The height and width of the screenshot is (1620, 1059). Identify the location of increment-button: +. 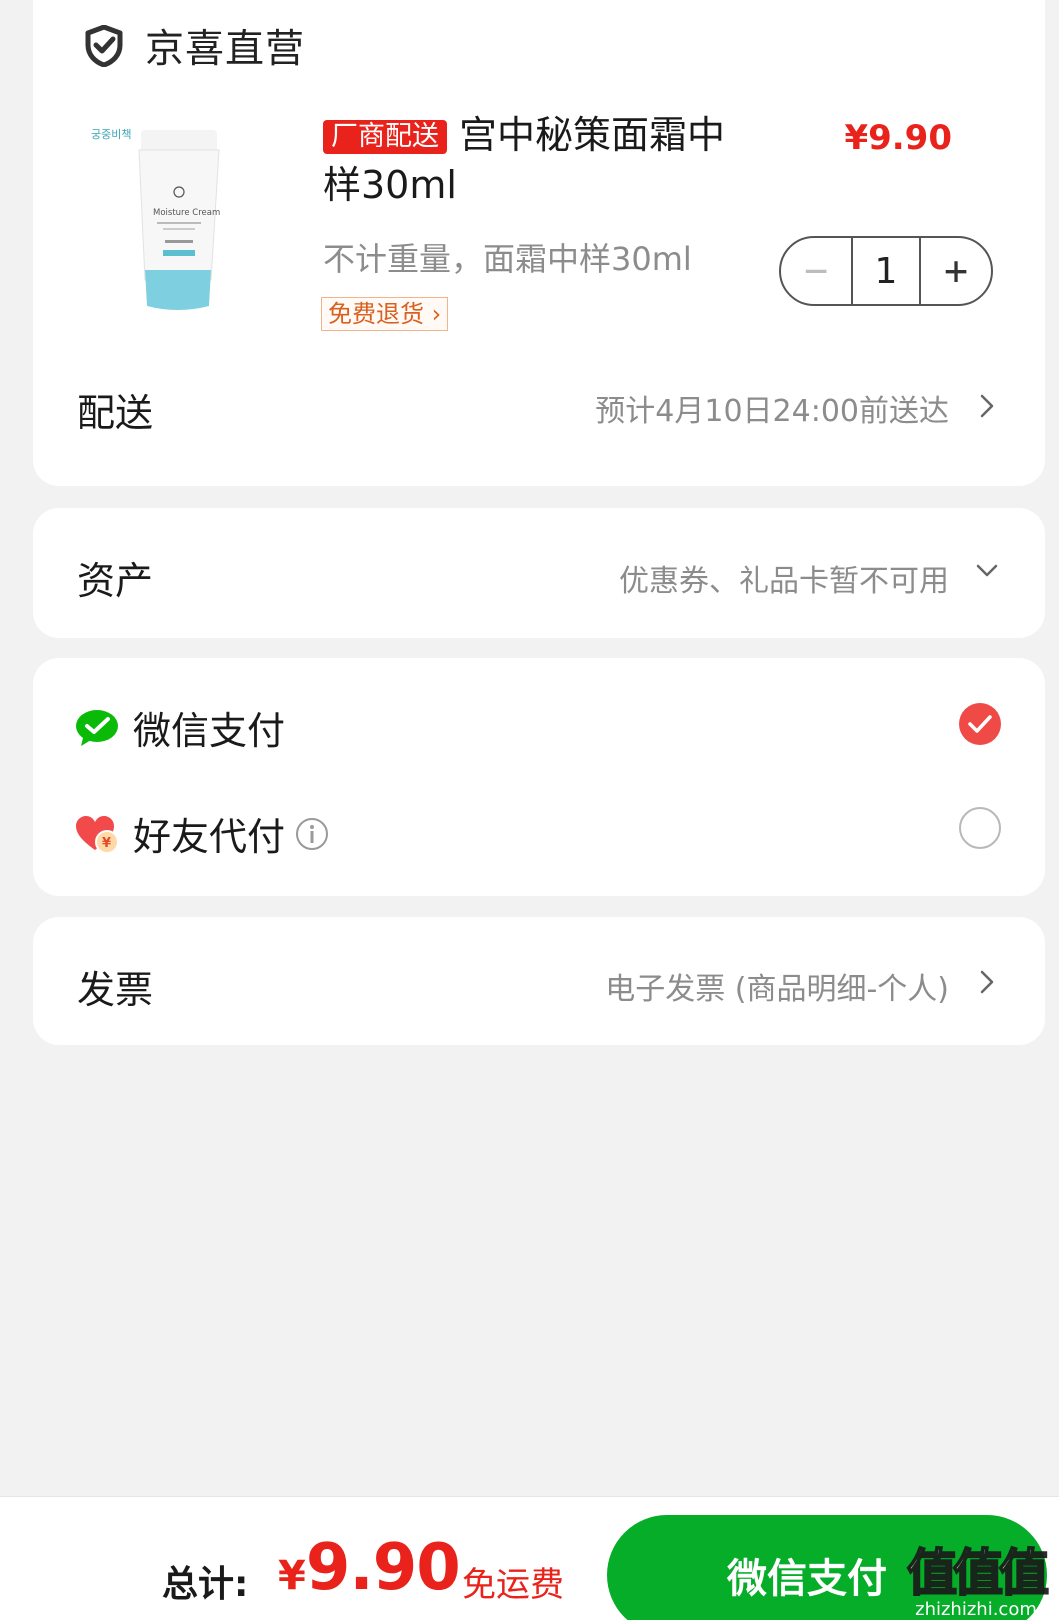
(956, 271).